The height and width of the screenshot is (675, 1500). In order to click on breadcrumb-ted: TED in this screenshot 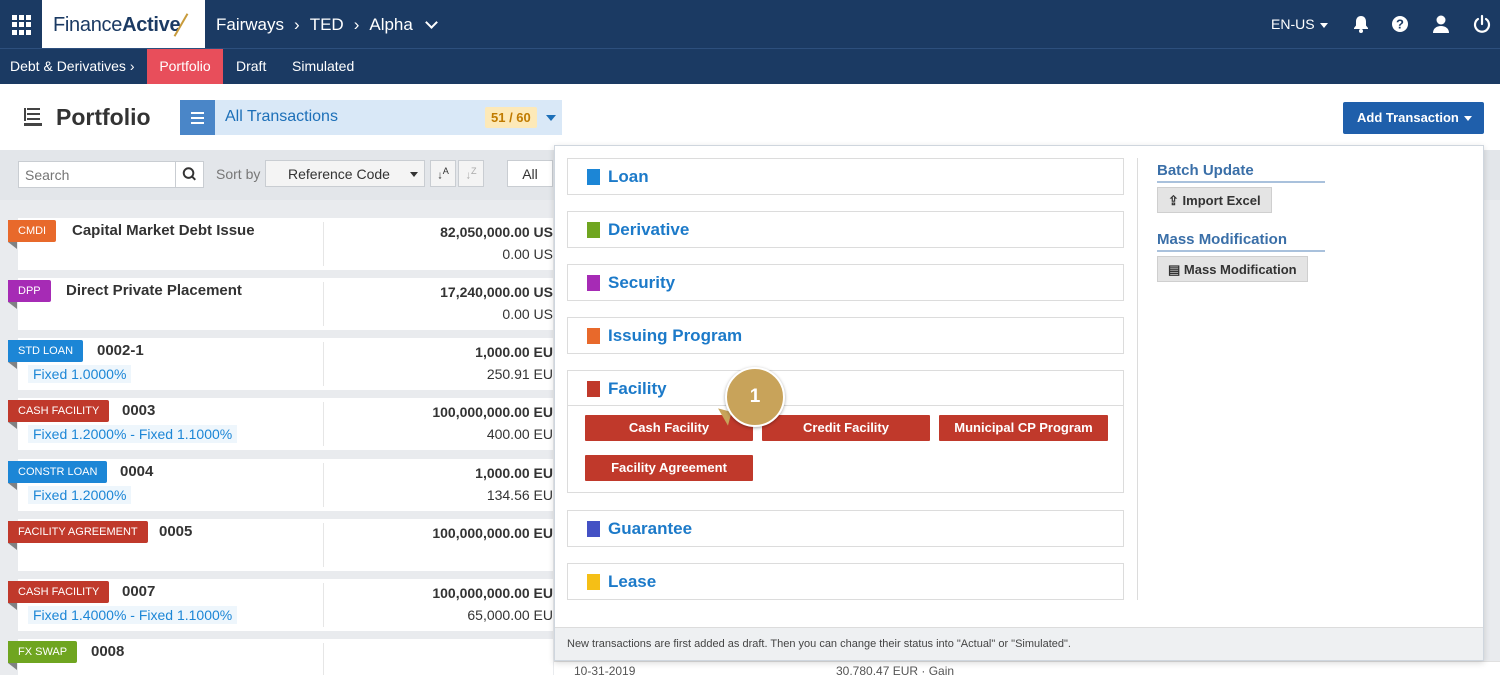, I will do `click(327, 25)`.